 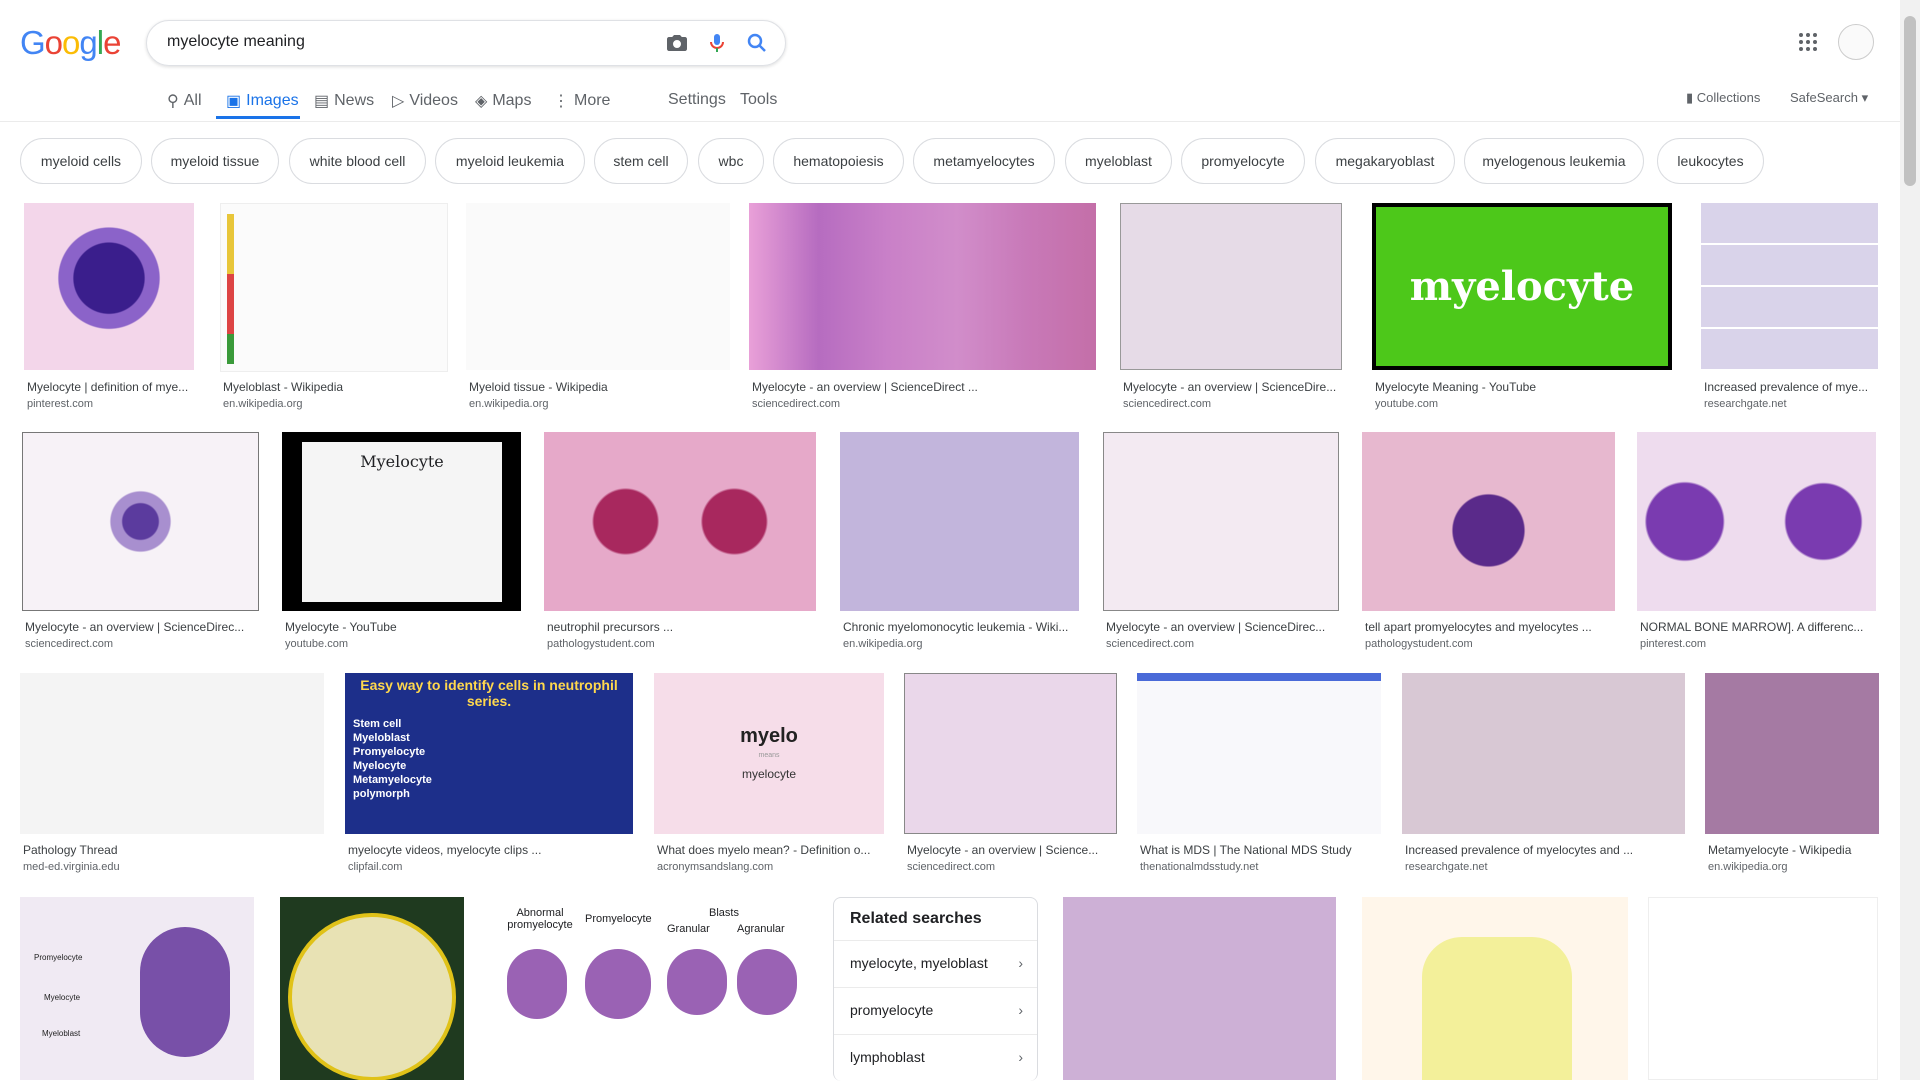 I want to click on search-input: myelocyte meaning, so click(x=236, y=42).